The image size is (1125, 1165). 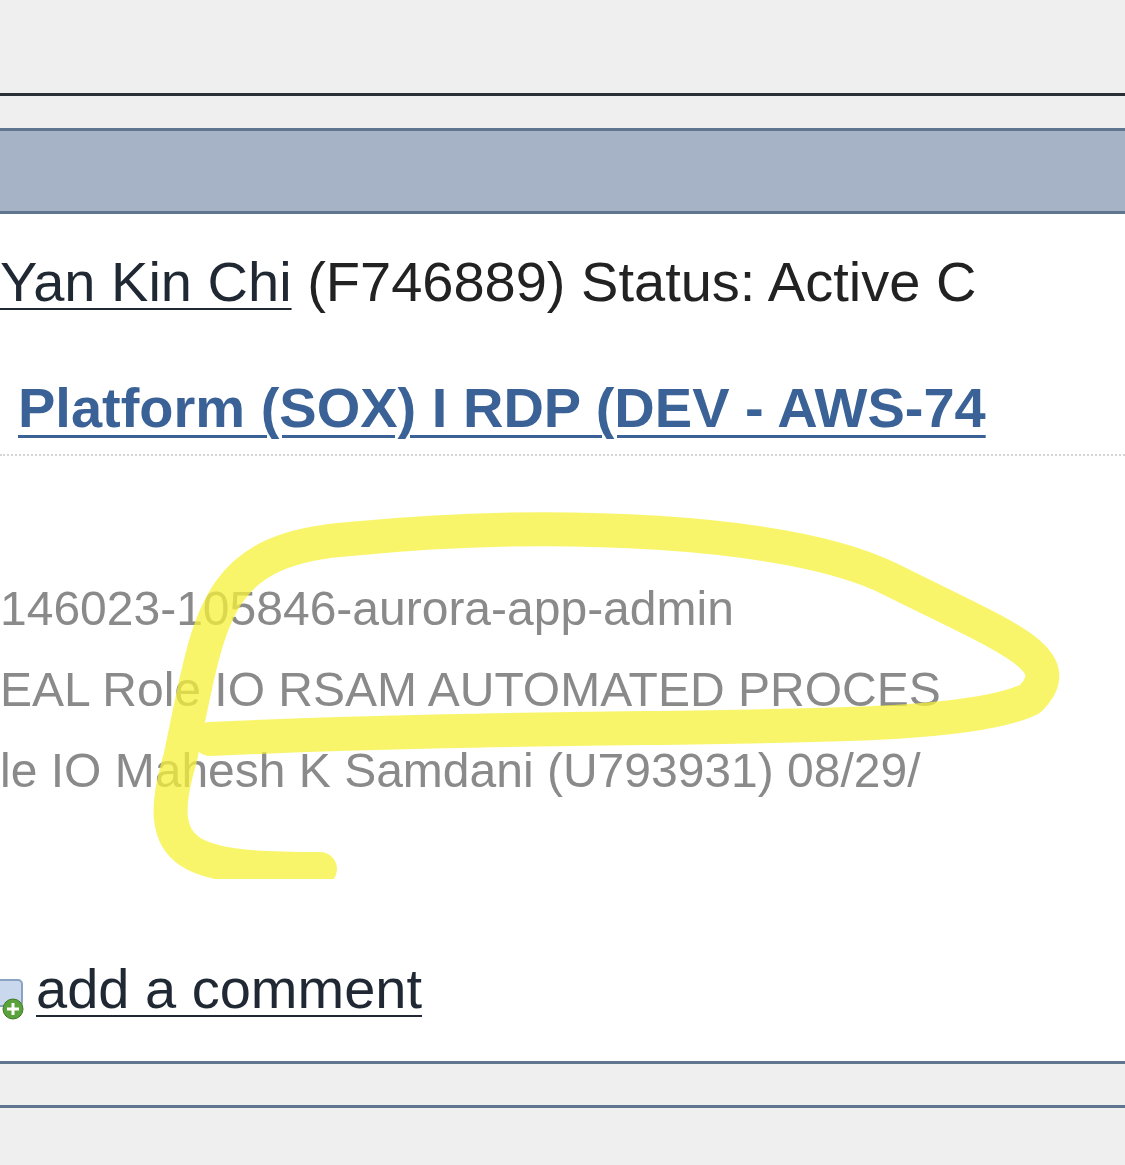 I want to click on add-comment-link: add a comment, so click(x=229, y=989).